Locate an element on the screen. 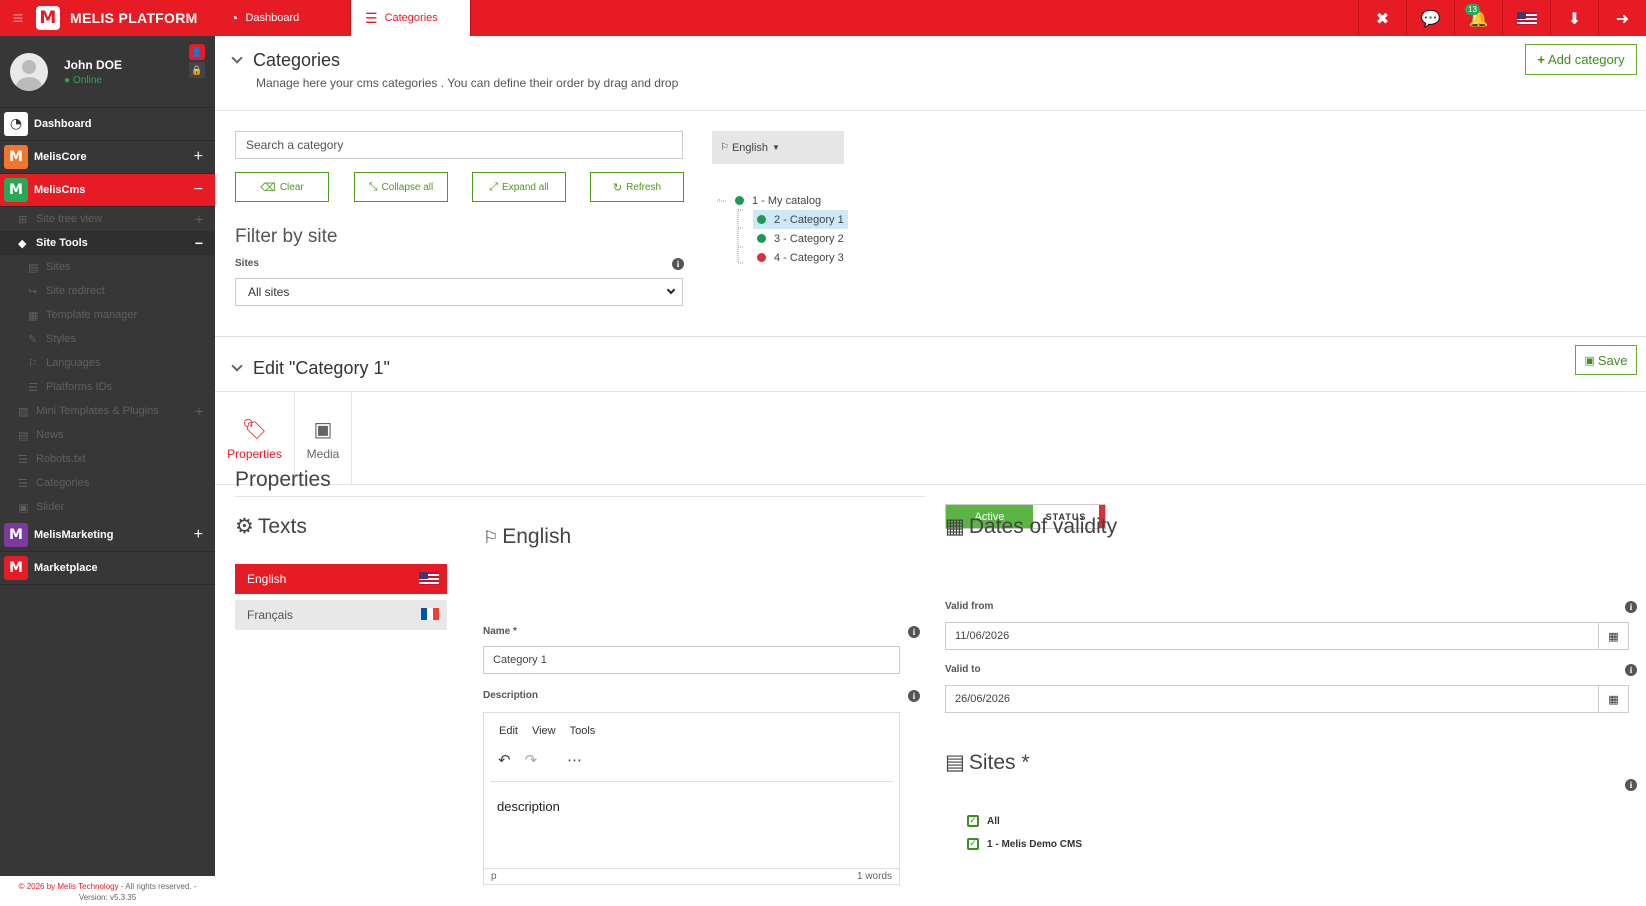 The height and width of the screenshot is (906, 1646). sidebar-item-platforms-ids: ☰ Platforms IDs is located at coordinates (107, 387).